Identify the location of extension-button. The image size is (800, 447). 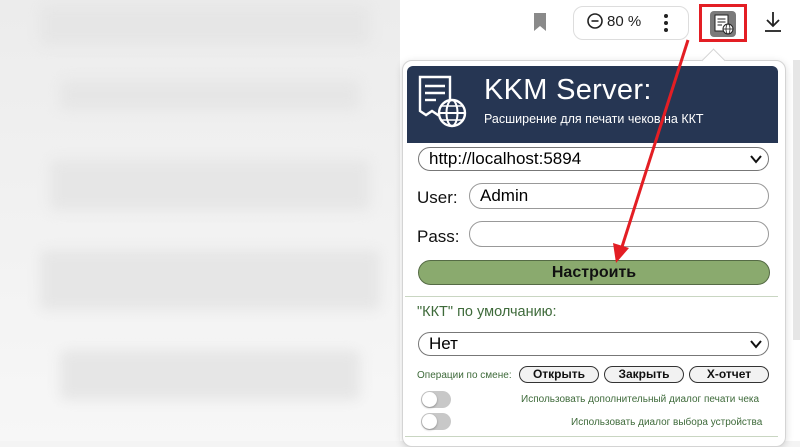
(723, 23).